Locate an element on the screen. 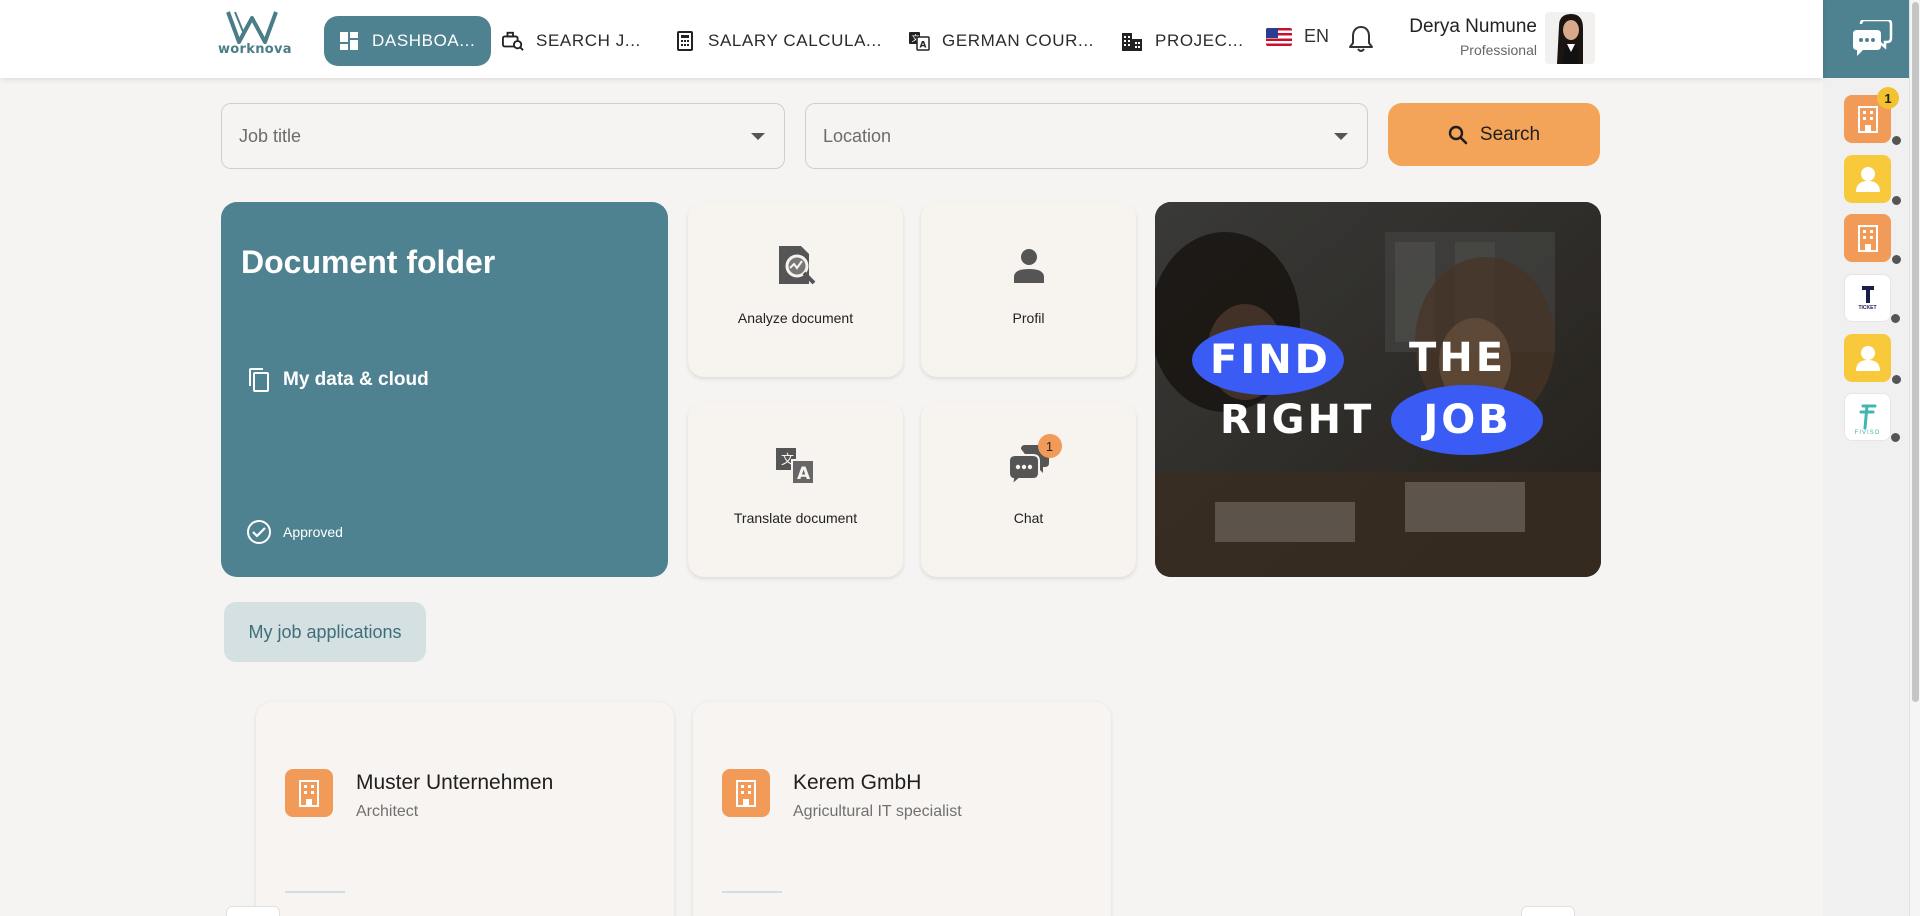 The height and width of the screenshot is (916, 1920). carousel-prev-button is located at coordinates (253, 911).